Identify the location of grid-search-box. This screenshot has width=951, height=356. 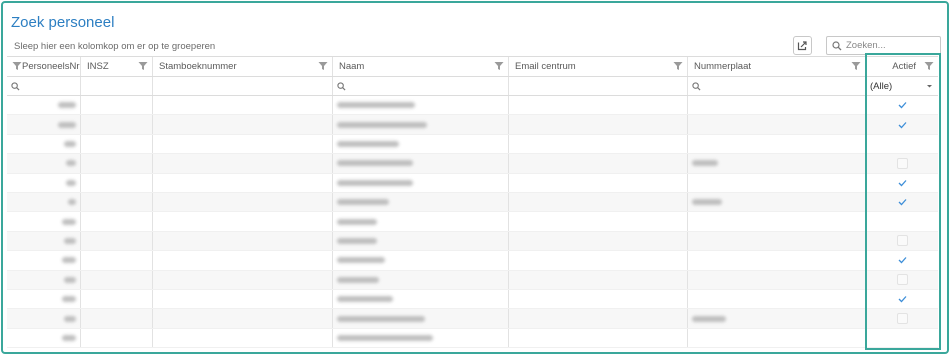
(883, 45).